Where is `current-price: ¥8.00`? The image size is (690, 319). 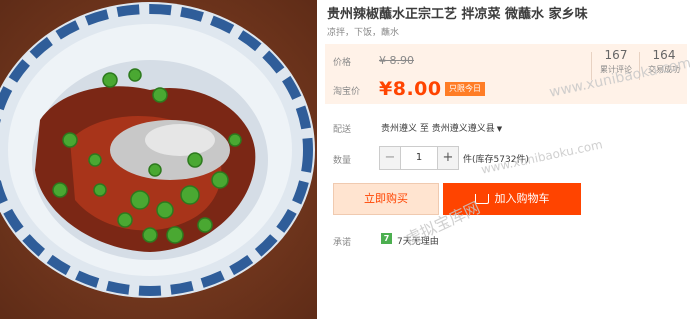
current-price: ¥8.00 is located at coordinates (410, 89).